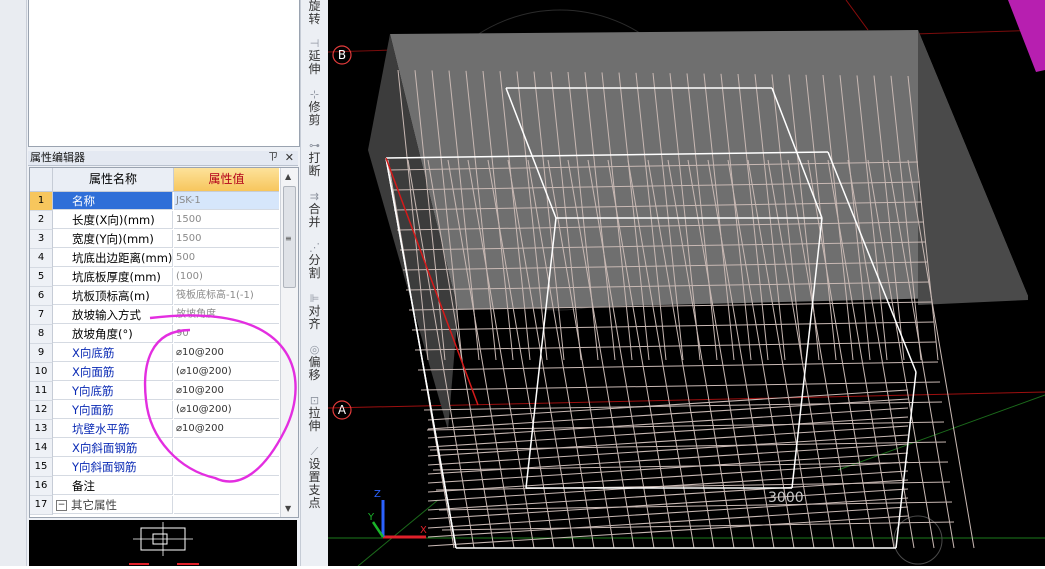  Describe the element at coordinates (113, 334) in the screenshot. I see `property-name: 放坡角度(°)` at that location.